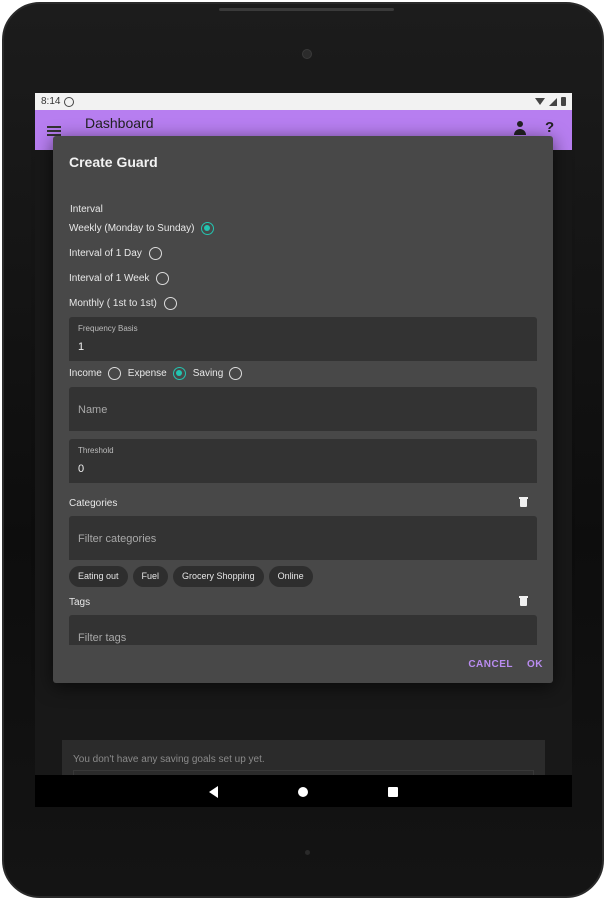 This screenshot has width=606, height=900. What do you see at coordinates (105, 253) in the screenshot?
I see `interval-option-label: Interval of 1 Day` at bounding box center [105, 253].